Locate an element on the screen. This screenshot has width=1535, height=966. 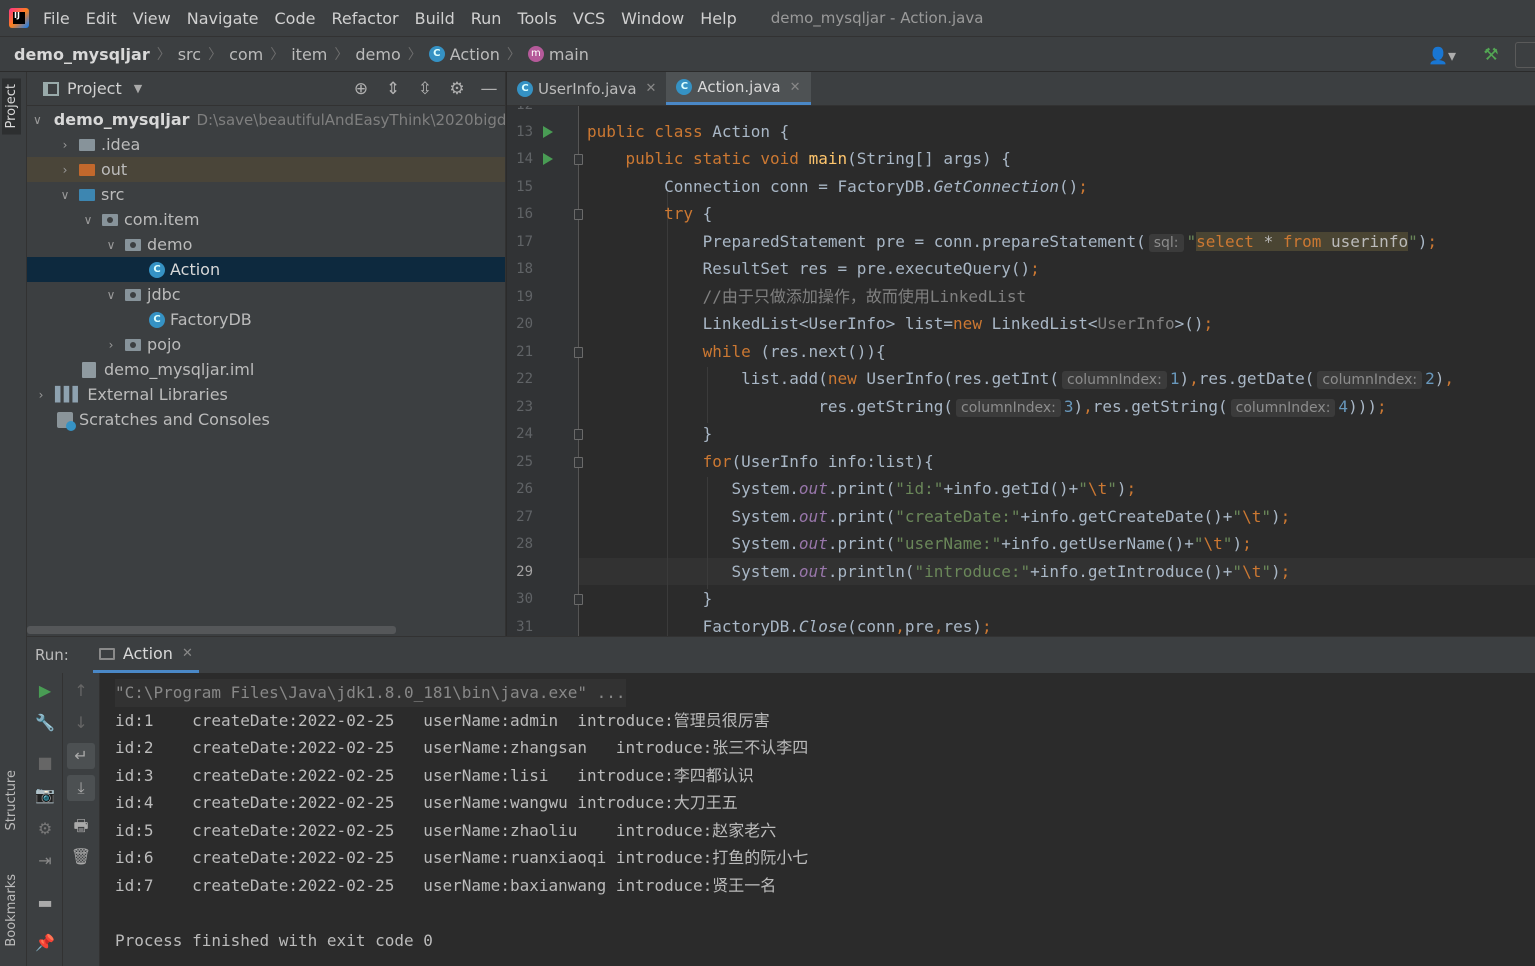
breadcrumb-demo: demo is located at coordinates (377, 54).